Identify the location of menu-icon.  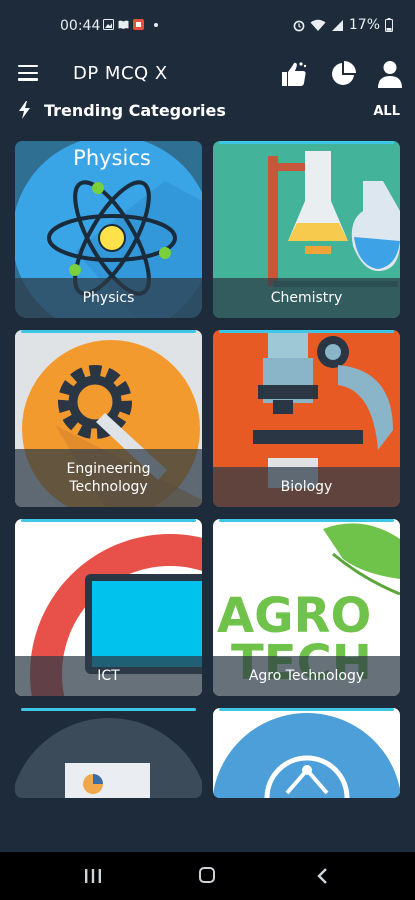
(28, 73).